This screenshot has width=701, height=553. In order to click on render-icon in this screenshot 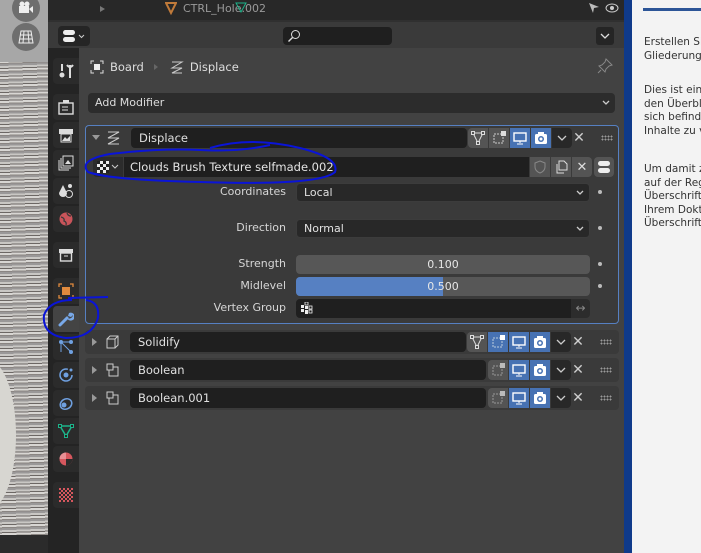, I will do `click(66, 107)`.